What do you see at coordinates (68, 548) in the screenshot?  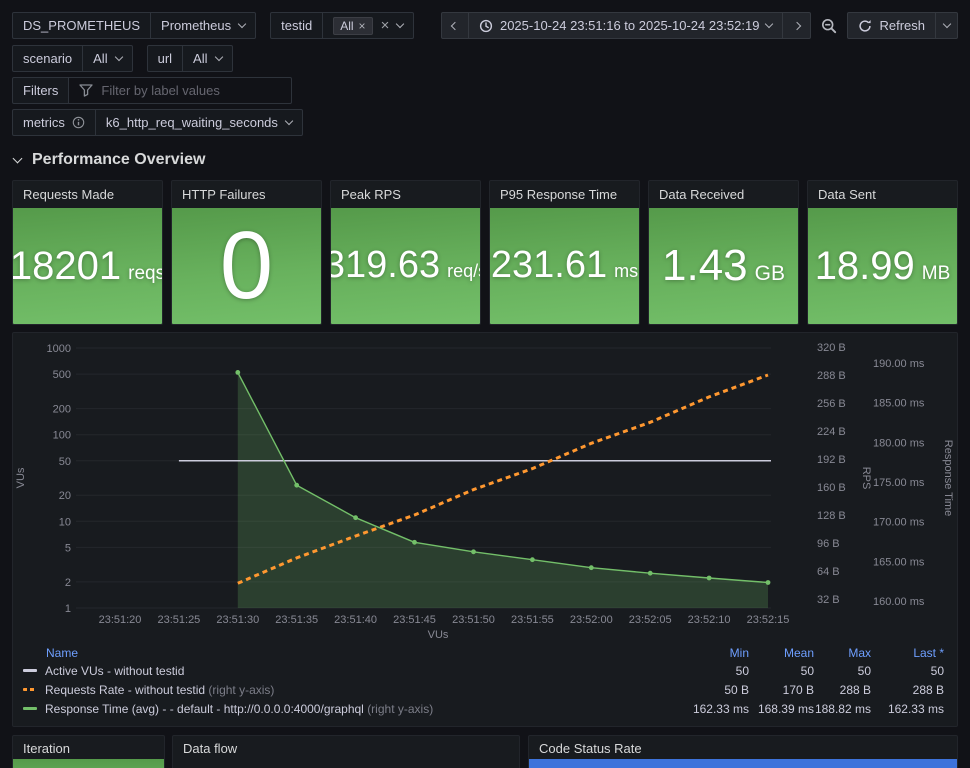 I see `svg-text: 5` at bounding box center [68, 548].